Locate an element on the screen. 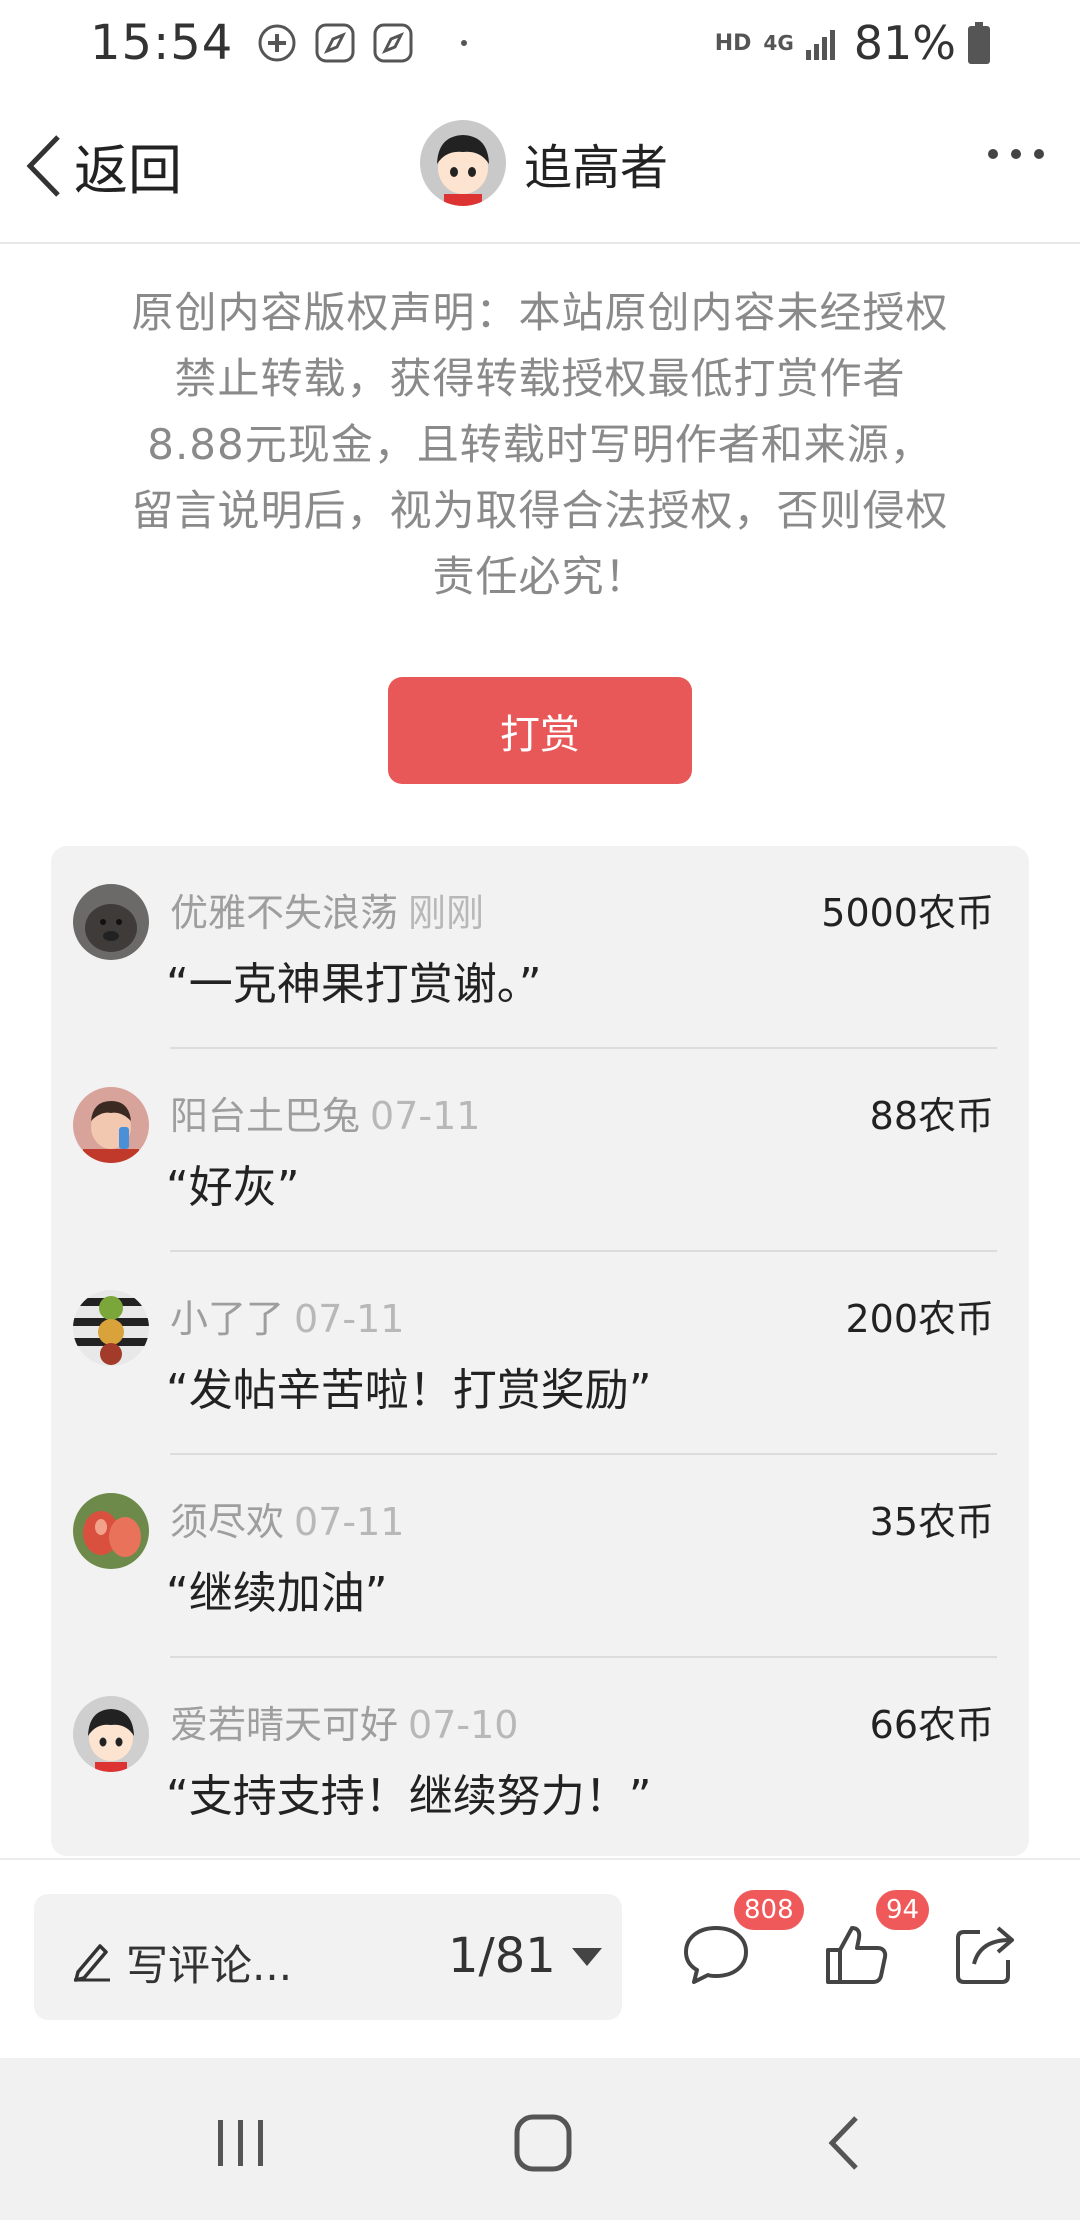 The height and width of the screenshot is (2220, 1080). tip-message: “一克神果打赏谢。” is located at coordinates (354, 984).